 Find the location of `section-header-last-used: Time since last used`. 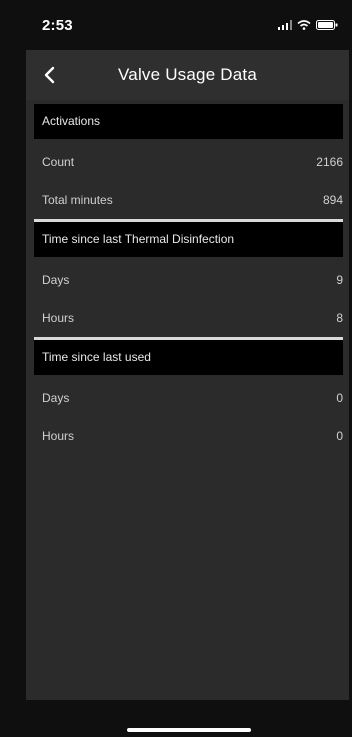

section-header-last-used: Time since last used is located at coordinates (188, 357).